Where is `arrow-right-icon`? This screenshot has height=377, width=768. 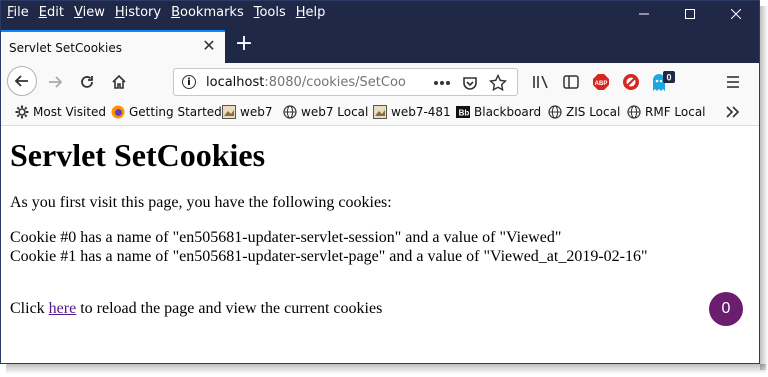 arrow-right-icon is located at coordinates (56, 82).